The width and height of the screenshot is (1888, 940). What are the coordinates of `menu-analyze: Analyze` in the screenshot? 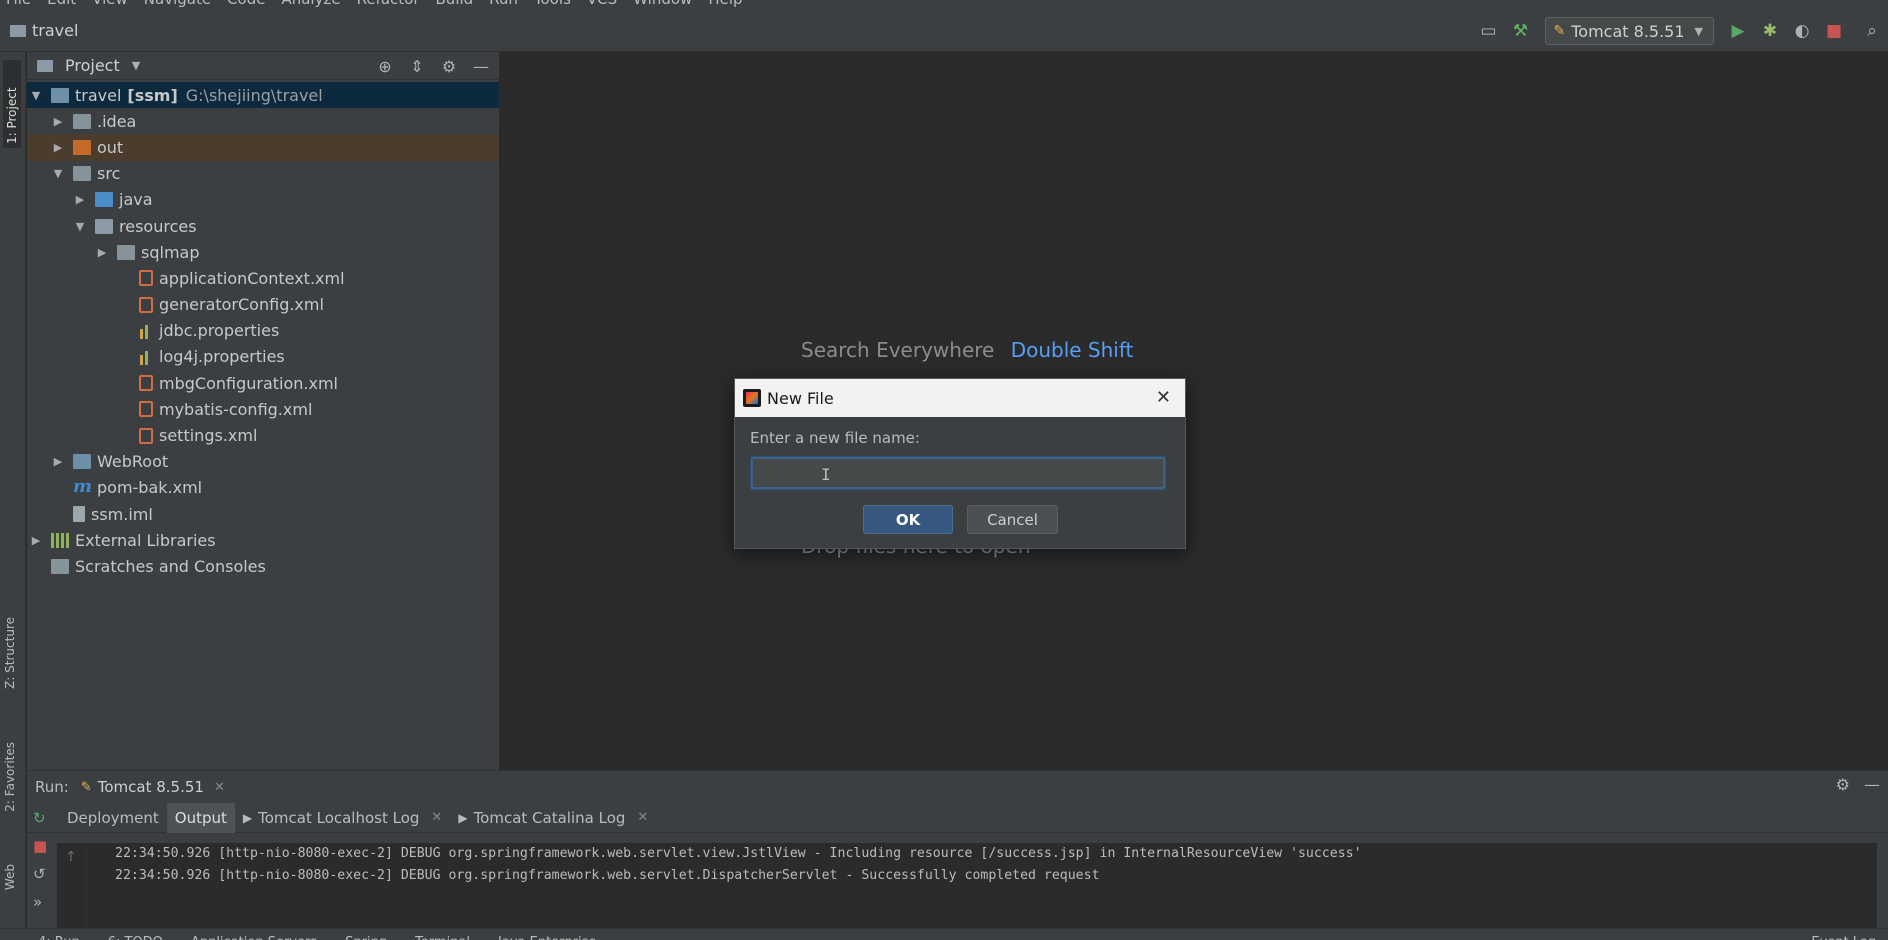 It's located at (310, 5).